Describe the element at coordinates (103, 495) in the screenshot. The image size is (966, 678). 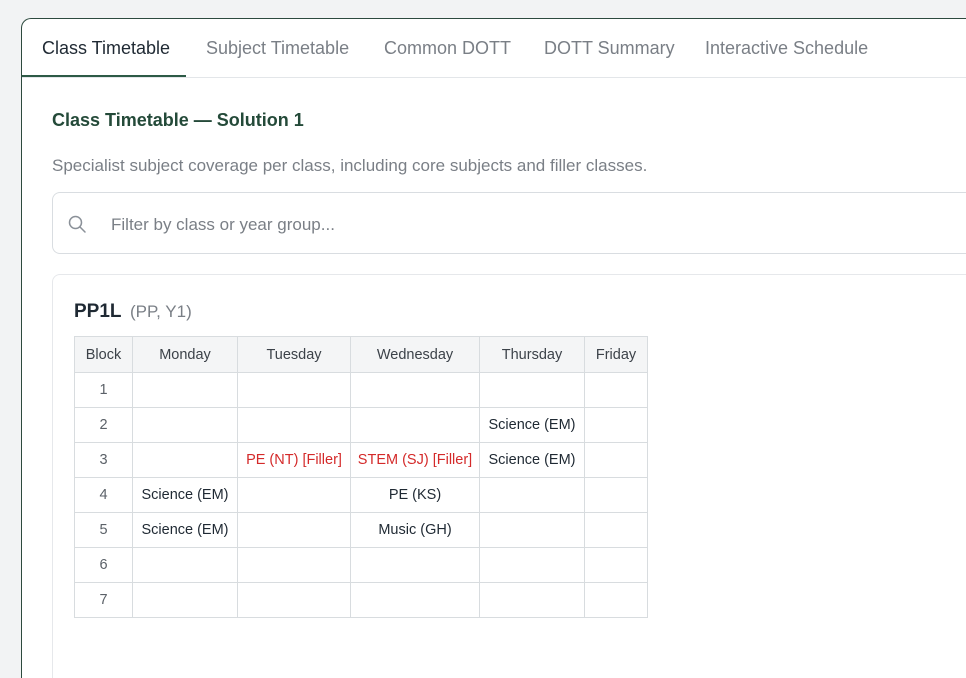
I see `block-number: 4` at that location.